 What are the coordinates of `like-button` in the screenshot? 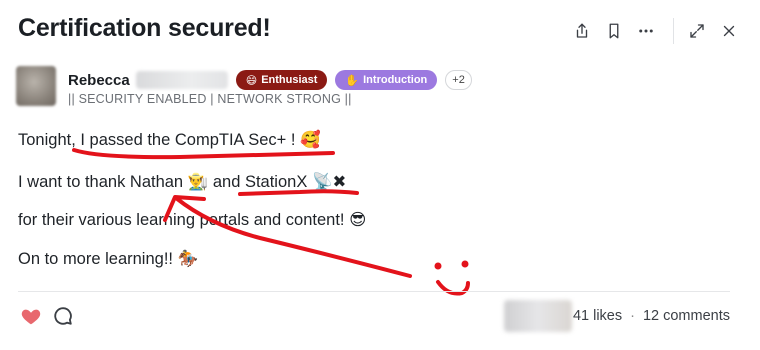 It's located at (31, 316).